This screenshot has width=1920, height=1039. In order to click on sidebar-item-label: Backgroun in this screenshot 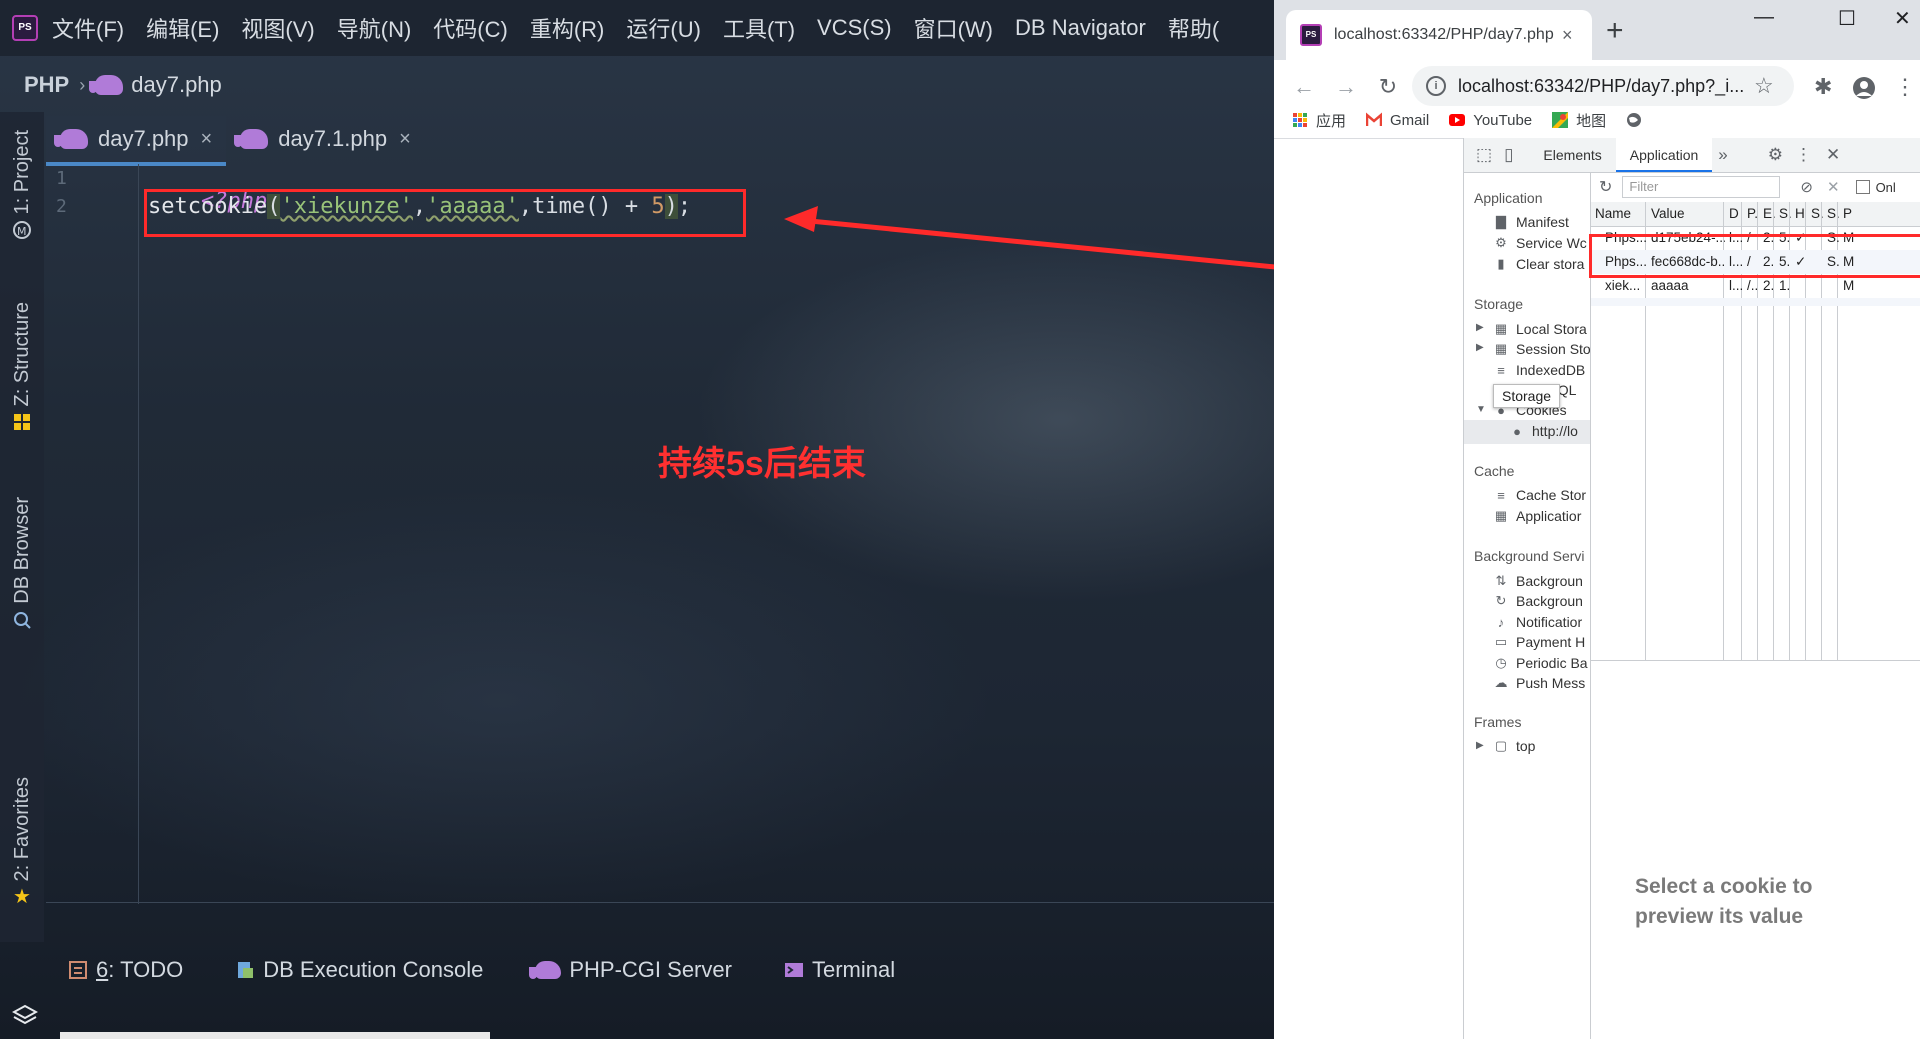, I will do `click(1549, 581)`.